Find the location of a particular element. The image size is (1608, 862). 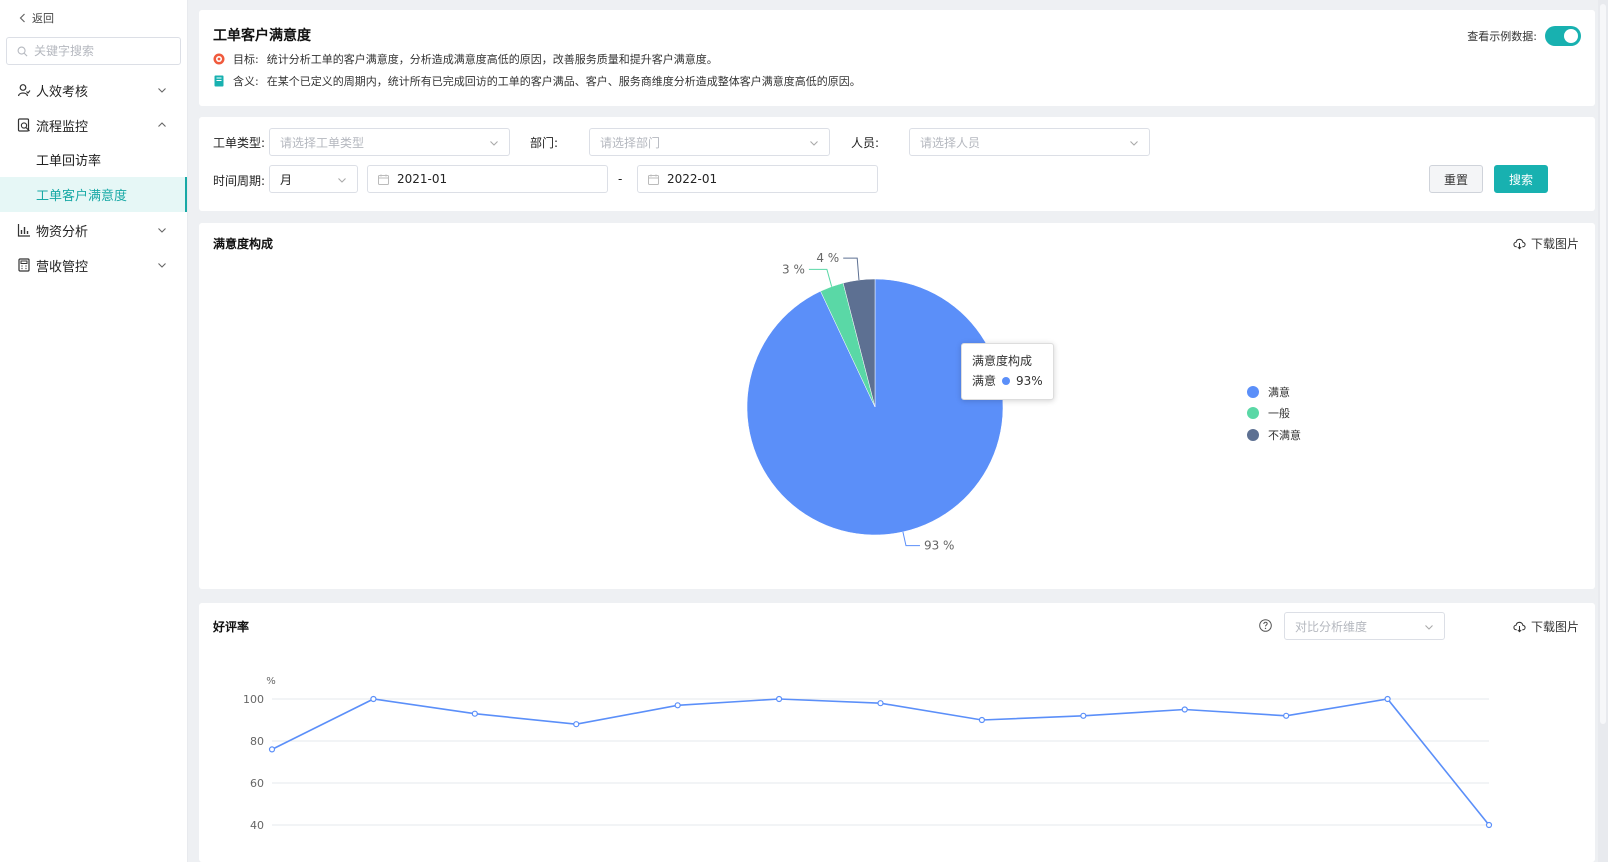

tooltip-dot is located at coordinates (1006, 380).